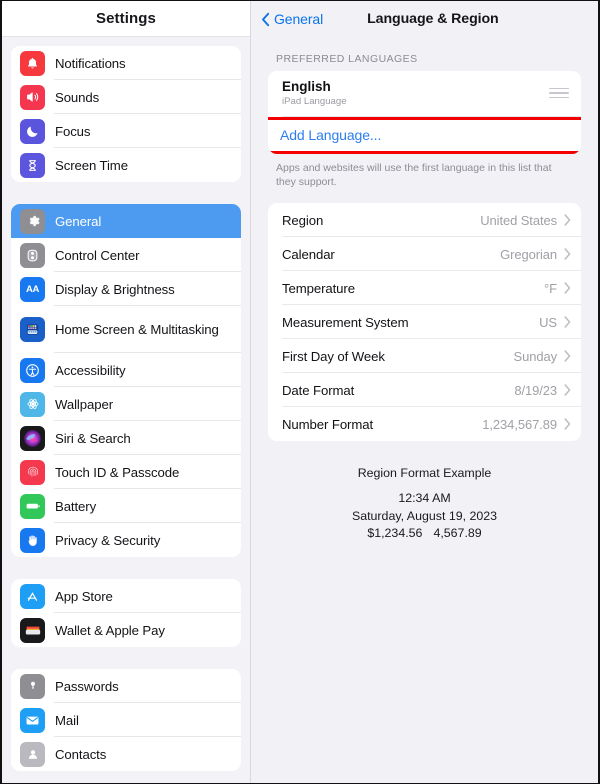 This screenshot has width=600, height=784. What do you see at coordinates (32, 289) in the screenshot?
I see `aa-icon: AA` at bounding box center [32, 289].